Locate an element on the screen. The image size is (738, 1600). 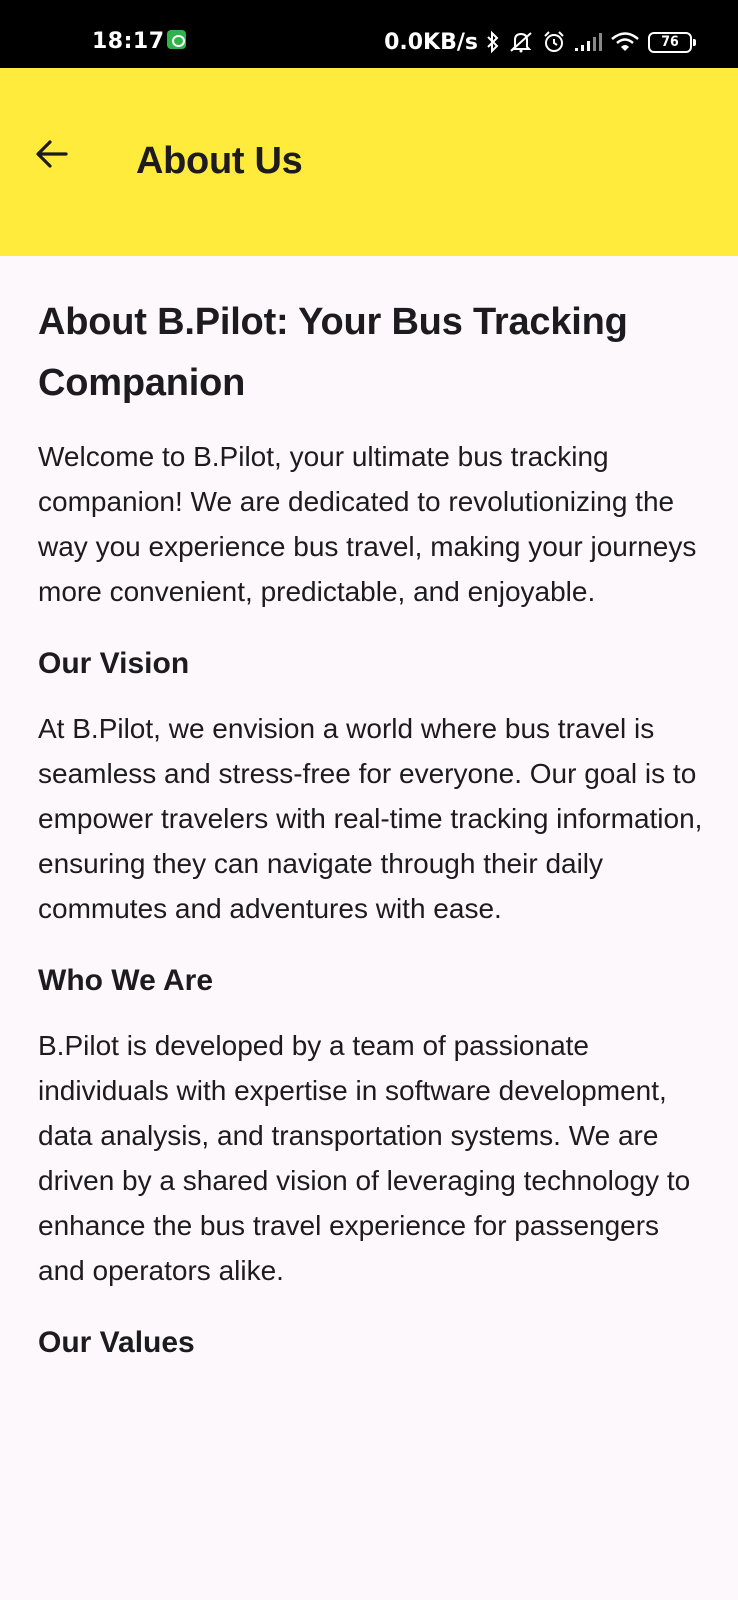
battery-level: 76 is located at coordinates (670, 42).